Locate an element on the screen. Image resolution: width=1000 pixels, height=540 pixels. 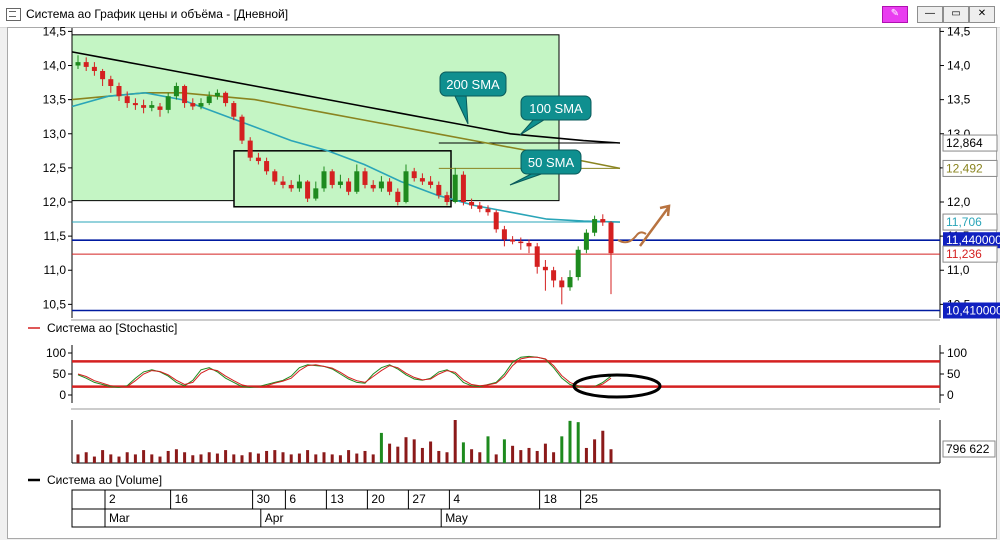
time-axis-day-label: 18 is located at coordinates (551, 499).